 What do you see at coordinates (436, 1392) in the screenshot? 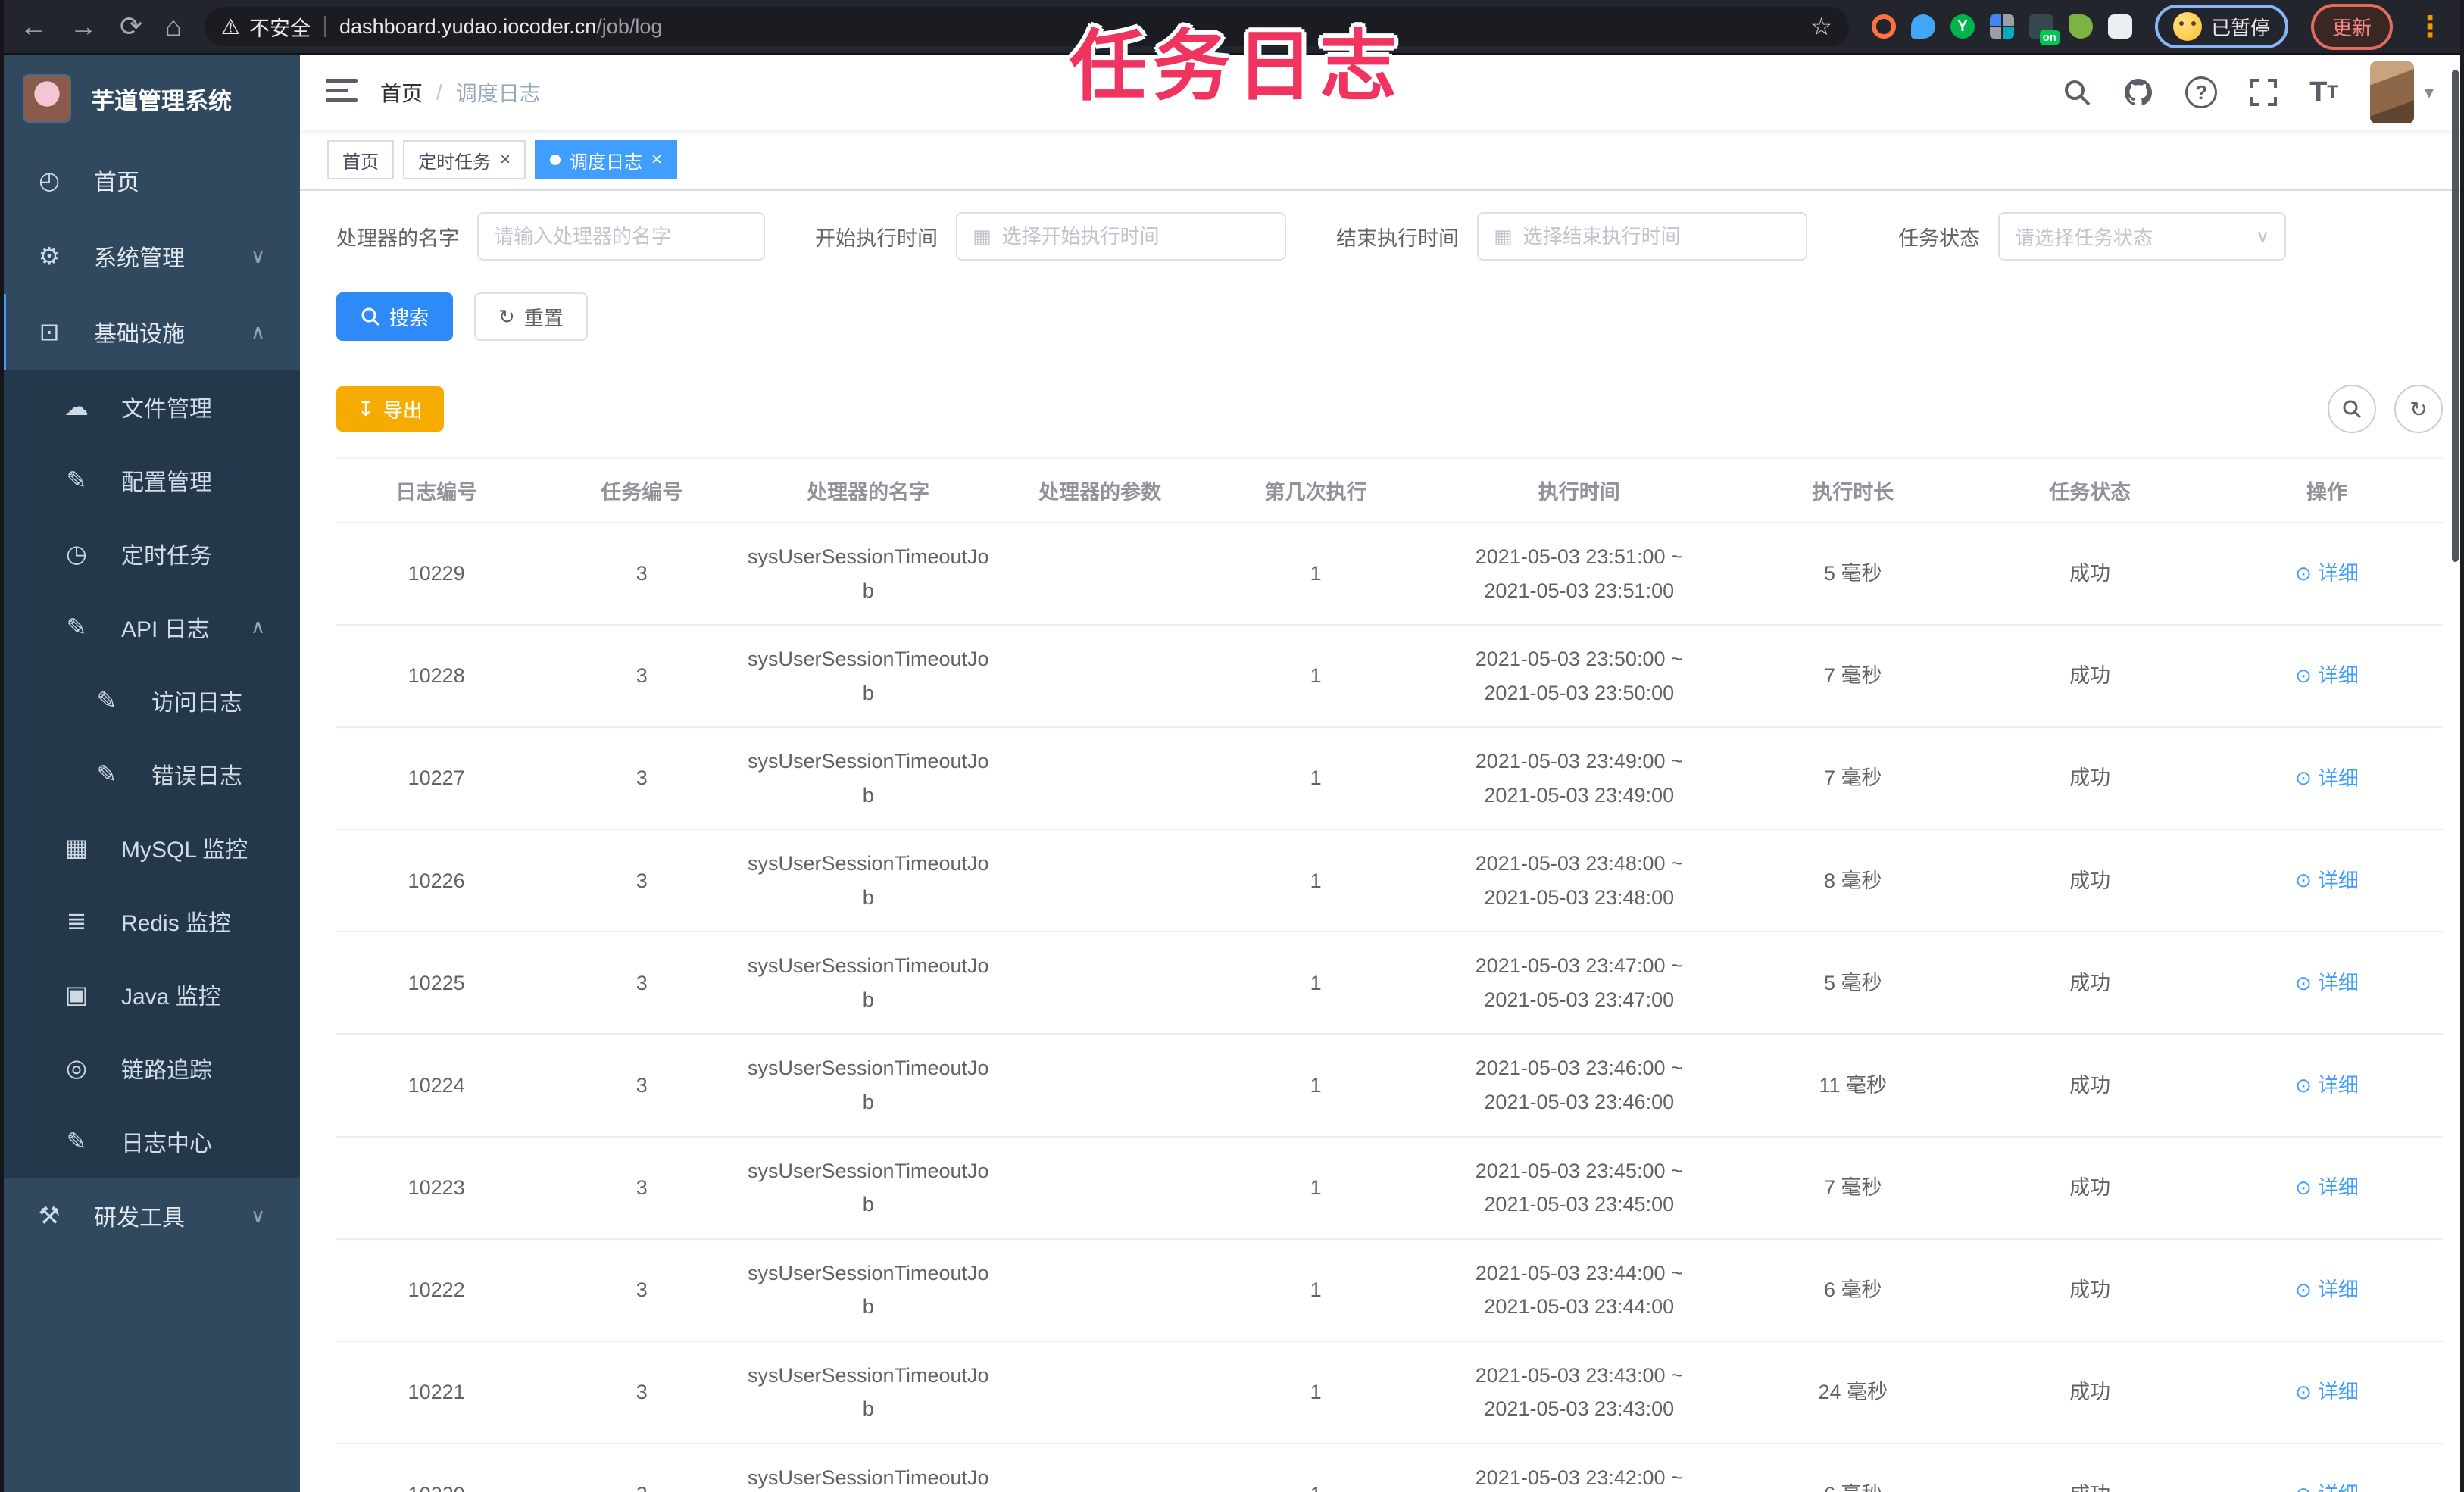
I see `cell-log-id: 10221` at bounding box center [436, 1392].